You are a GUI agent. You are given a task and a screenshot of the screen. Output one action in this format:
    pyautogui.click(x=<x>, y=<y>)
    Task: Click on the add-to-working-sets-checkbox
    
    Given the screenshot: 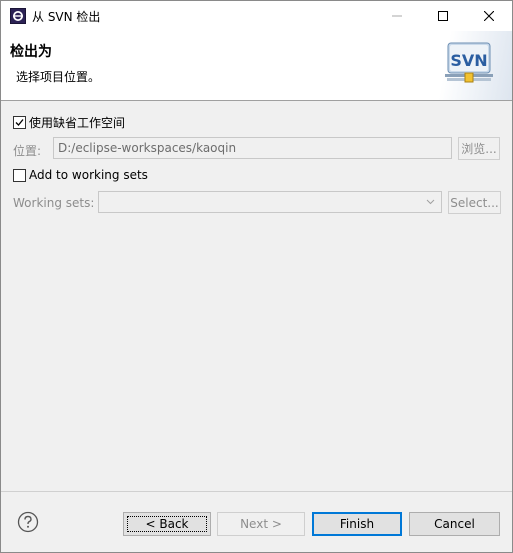 What is the action you would take?
    pyautogui.click(x=19, y=175)
    